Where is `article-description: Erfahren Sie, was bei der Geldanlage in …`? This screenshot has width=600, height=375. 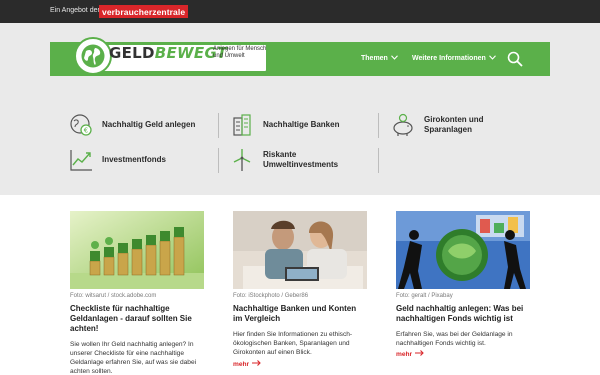 article-description: Erfahren Sie, was bei der Geldanlage in … is located at coordinates (454, 339).